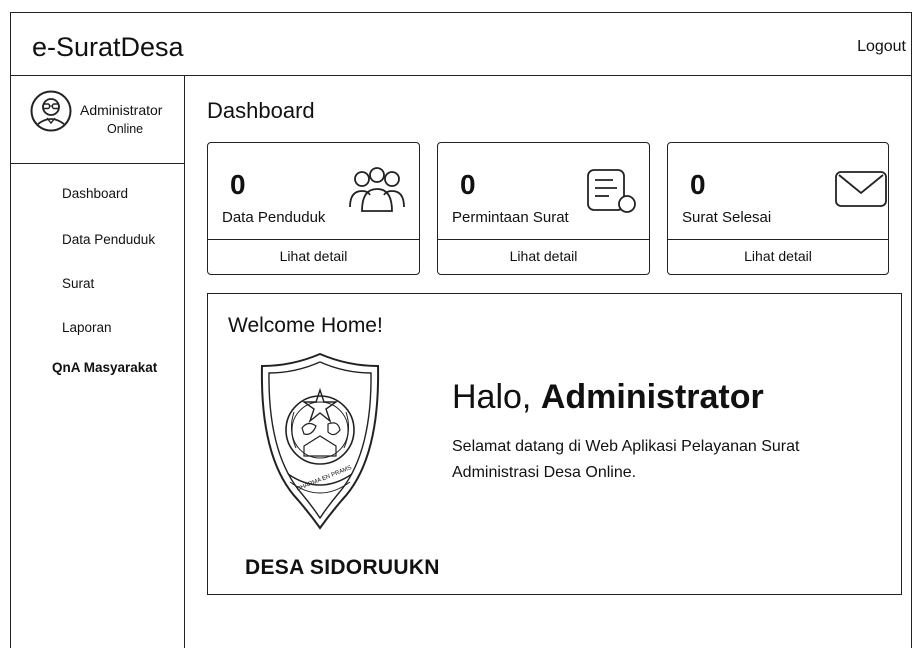  Describe the element at coordinates (51, 111) in the screenshot. I see `avatar-icon` at that location.